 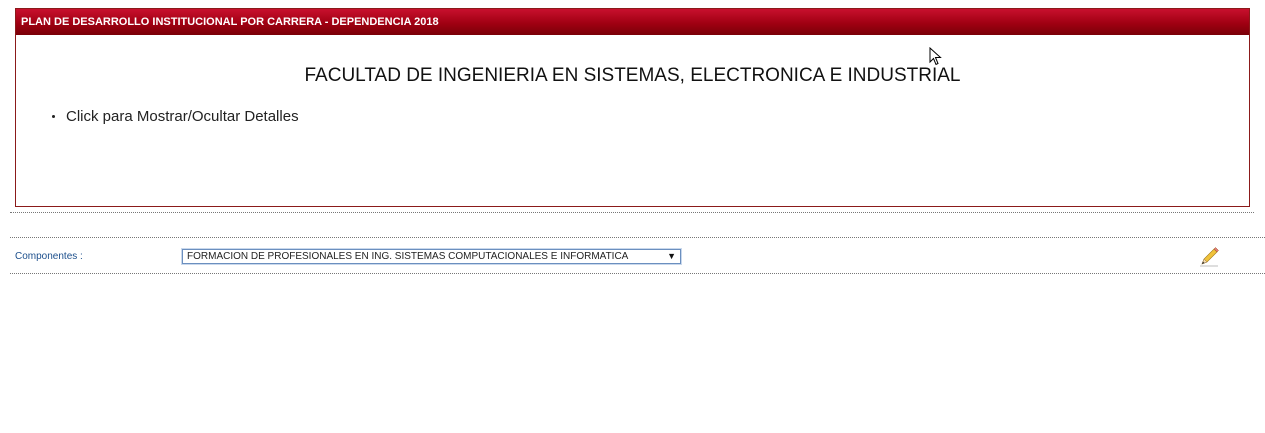 What do you see at coordinates (671, 256) in the screenshot?
I see `dropdown-arrow-icon: ▼` at bounding box center [671, 256].